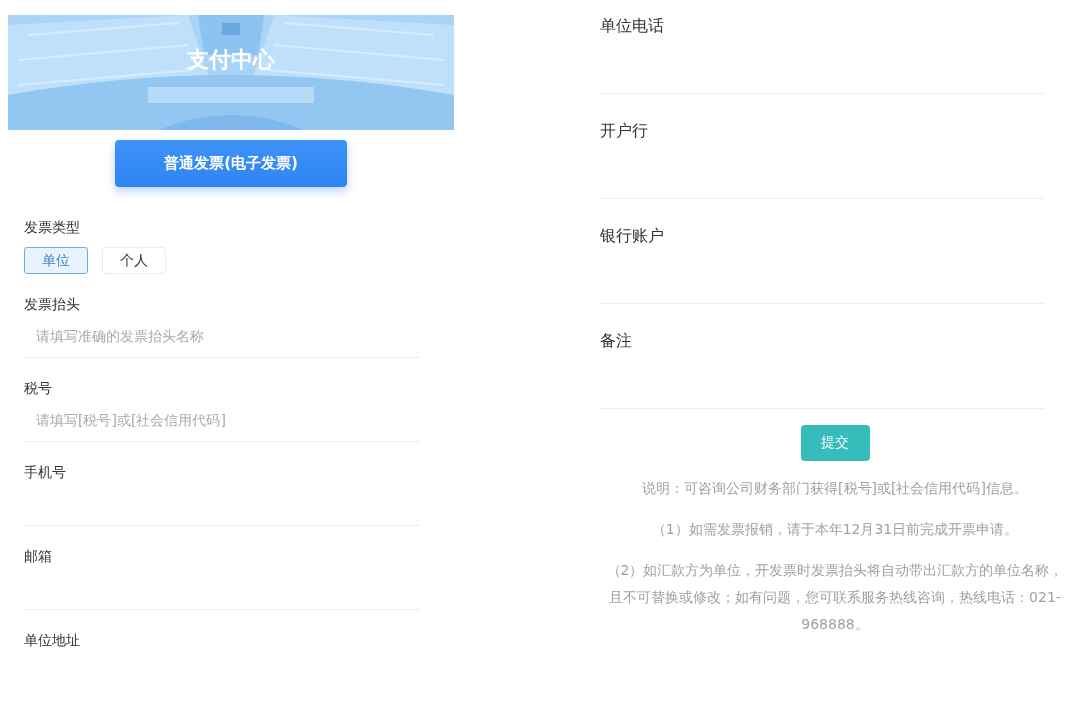  Describe the element at coordinates (56, 260) in the screenshot. I see `type-option: 单位` at that location.